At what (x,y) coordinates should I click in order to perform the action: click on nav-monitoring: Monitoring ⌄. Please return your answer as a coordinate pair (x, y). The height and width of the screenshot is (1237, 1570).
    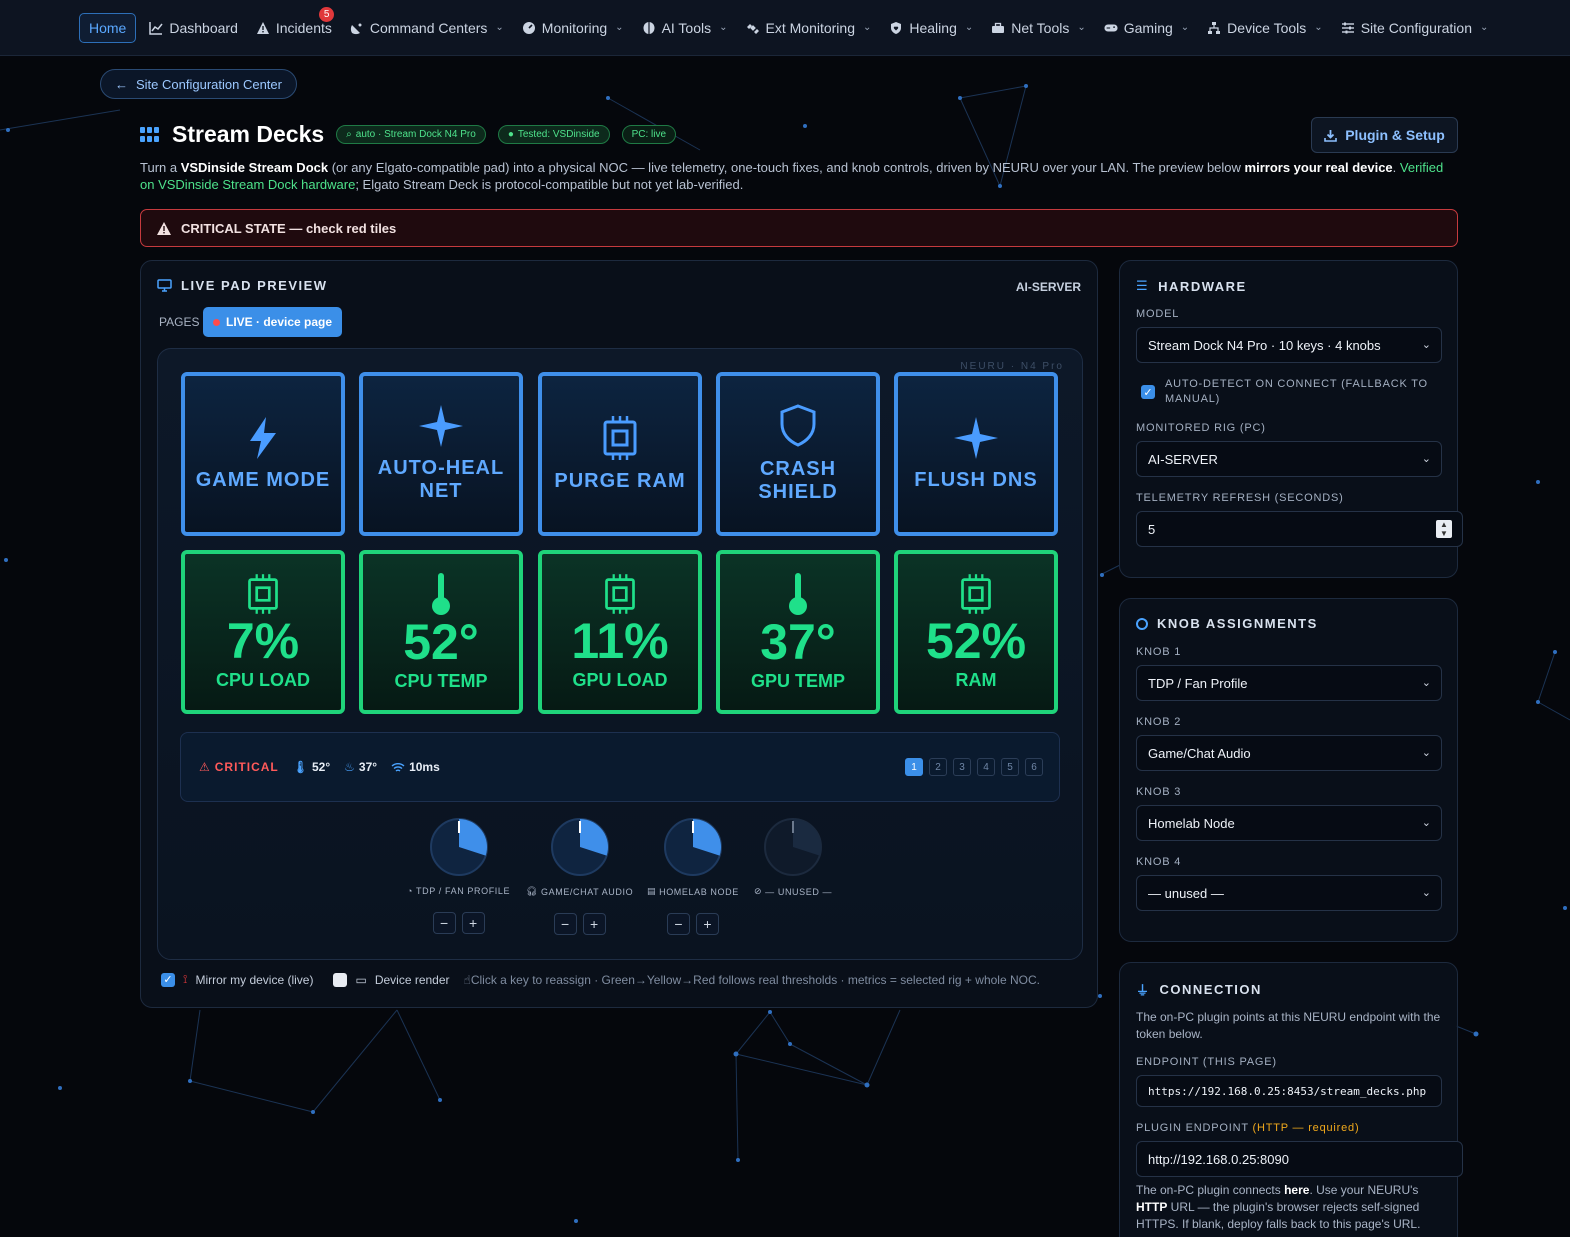
    Looking at the image, I should click on (573, 28).